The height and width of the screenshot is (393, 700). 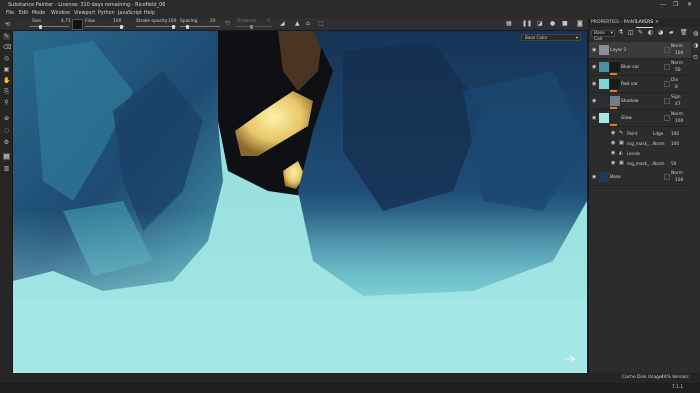 I want to click on menu-mode: Mode, so click(x=38, y=14).